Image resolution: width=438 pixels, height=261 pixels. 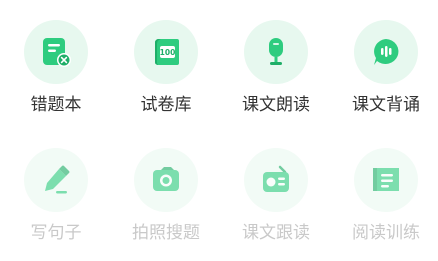 I want to click on exam-paper-label: 试卷库, so click(x=166, y=105).